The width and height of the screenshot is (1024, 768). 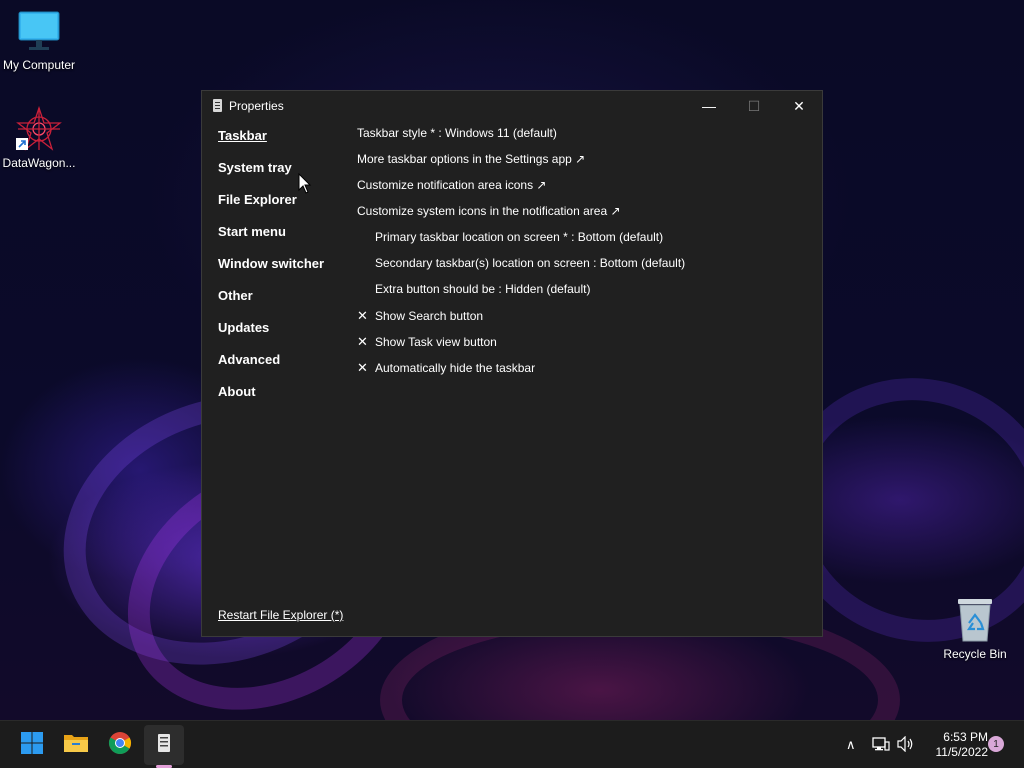 I want to click on chevron-up-icon: ∧, so click(x=851, y=744).